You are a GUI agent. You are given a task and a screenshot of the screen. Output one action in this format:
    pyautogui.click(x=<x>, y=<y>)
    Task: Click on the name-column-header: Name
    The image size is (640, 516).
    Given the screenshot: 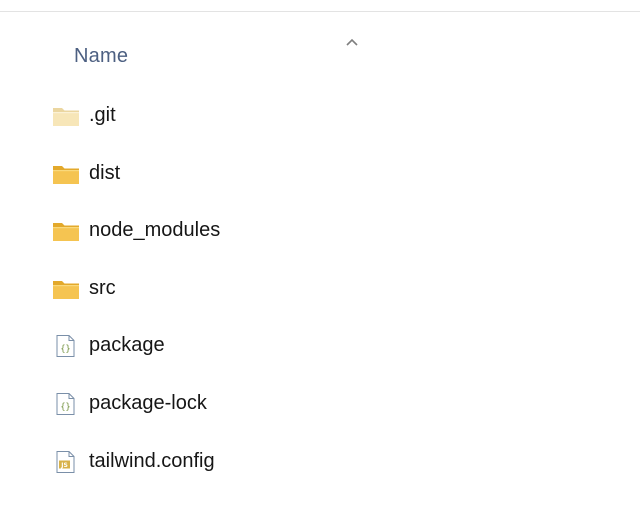 What is the action you would take?
    pyautogui.click(x=101, y=56)
    